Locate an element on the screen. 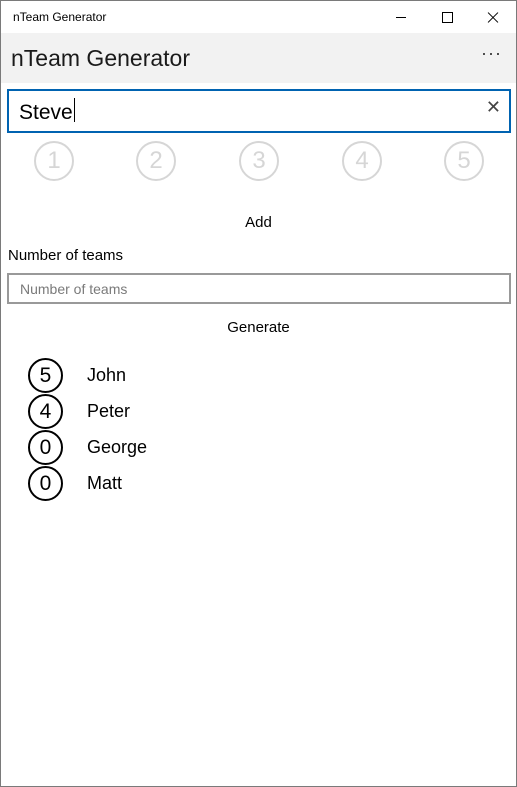  maximize-icon is located at coordinates (447, 17).